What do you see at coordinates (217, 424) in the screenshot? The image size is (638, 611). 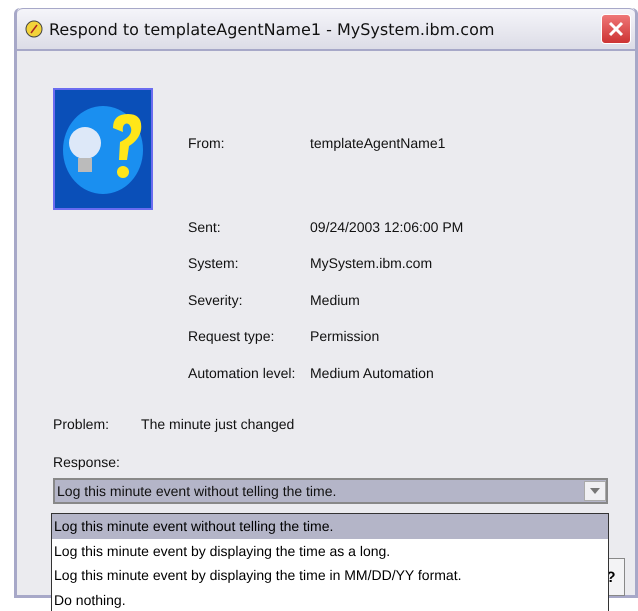 I see `problem-text: The minute just changed` at bounding box center [217, 424].